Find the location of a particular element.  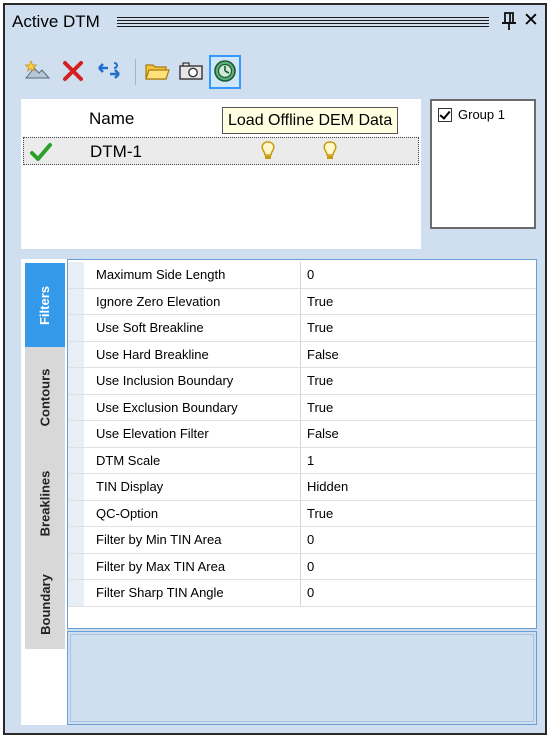

property-value: 1 is located at coordinates (418, 461).